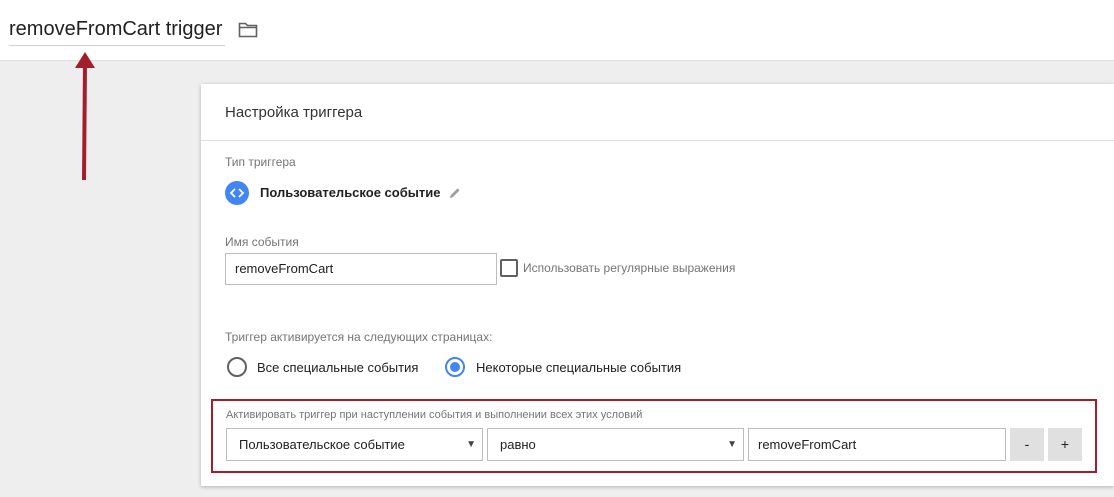  Describe the element at coordinates (877, 444) in the screenshot. I see `condition-value-input: removeFromCart` at that location.